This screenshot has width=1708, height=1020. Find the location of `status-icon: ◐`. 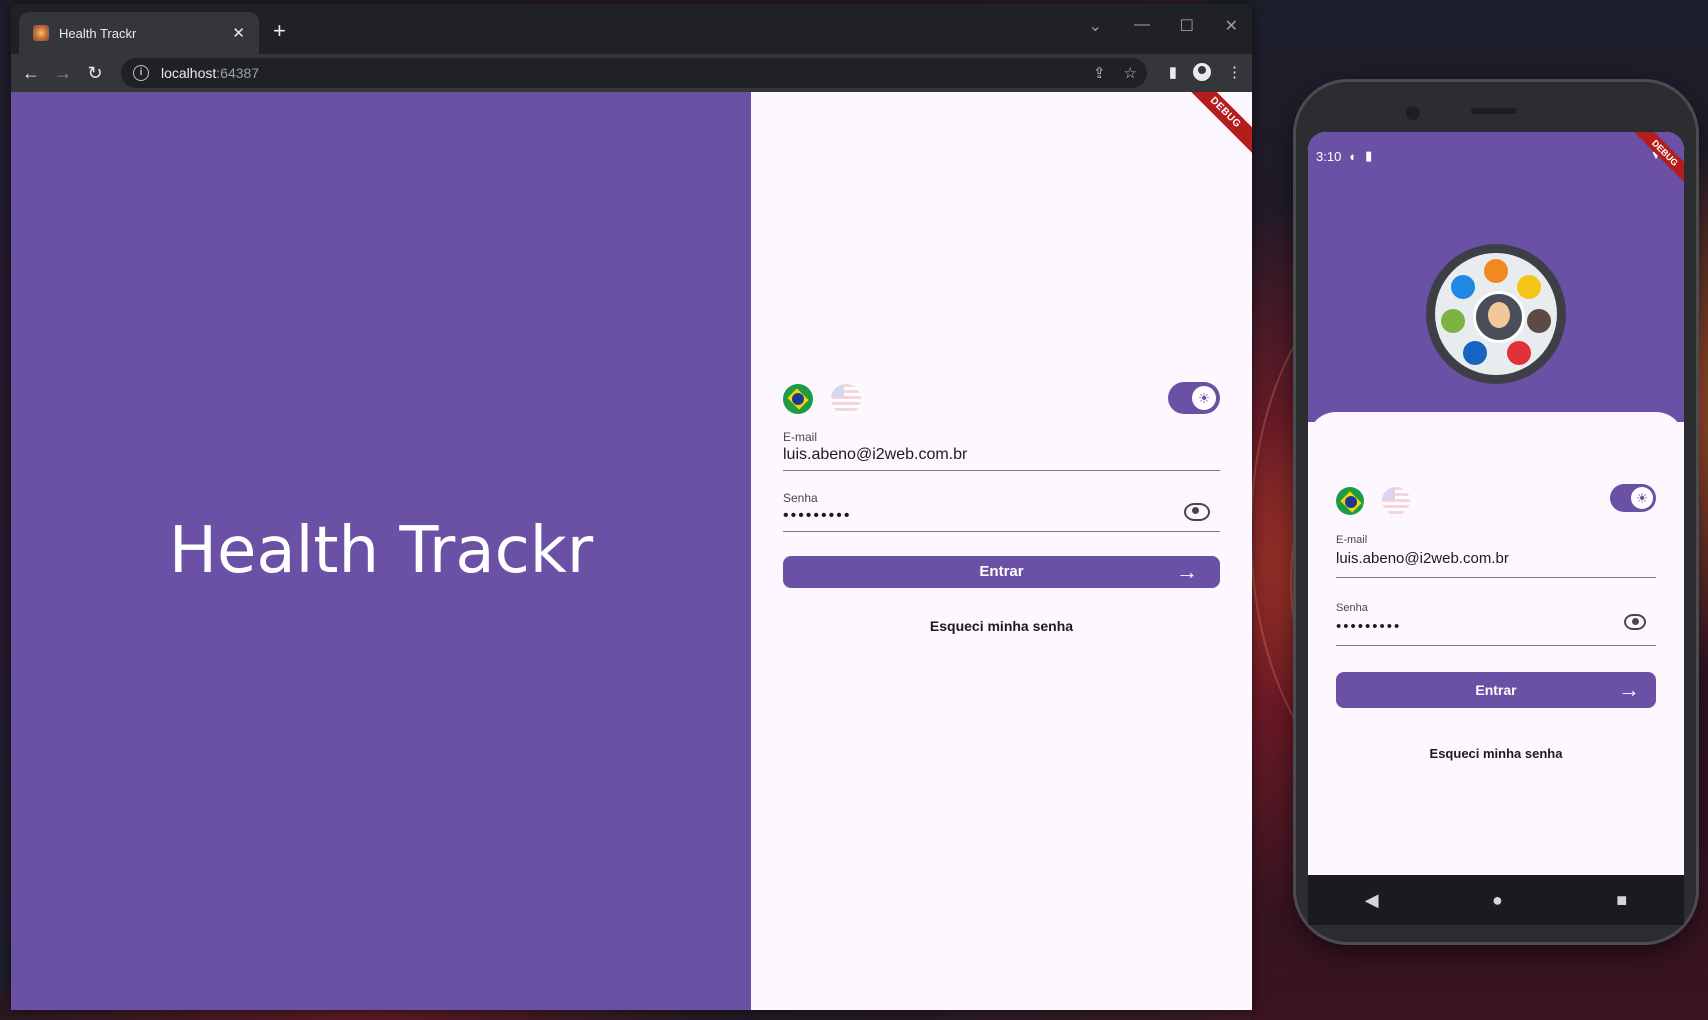

status-icon: ◐ is located at coordinates (1353, 156).